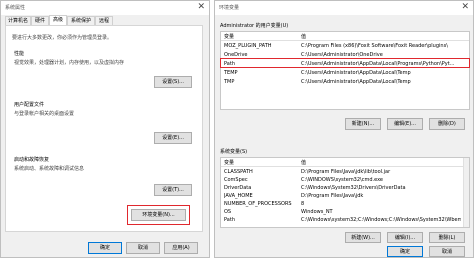  Describe the element at coordinates (353, 188) in the screenshot. I see `variable-value: C:\Windows\System32\Drivers\DriverData` at that location.